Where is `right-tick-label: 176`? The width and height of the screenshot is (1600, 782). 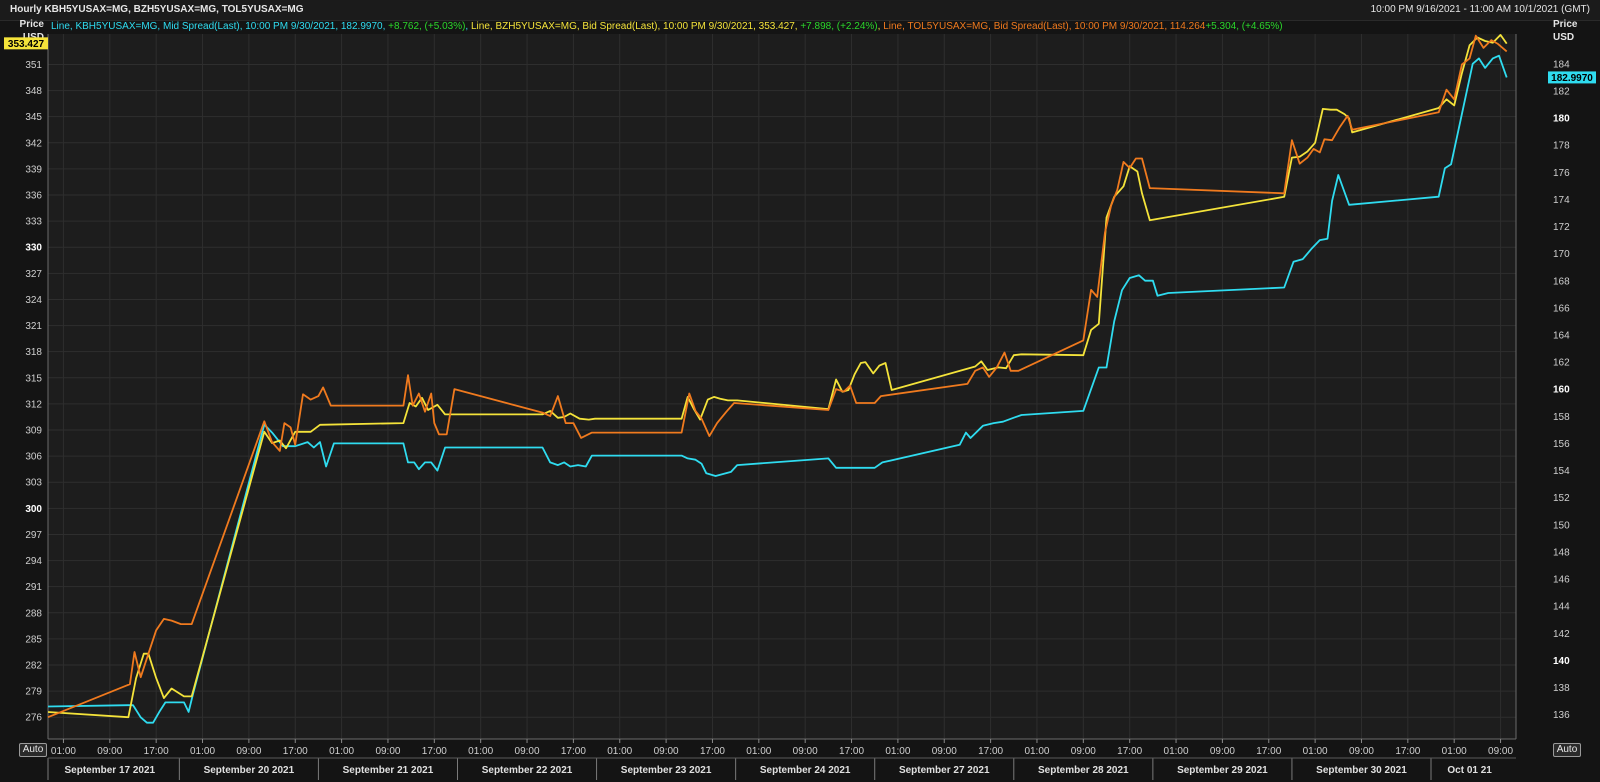 right-tick-label: 176 is located at coordinates (1561, 173).